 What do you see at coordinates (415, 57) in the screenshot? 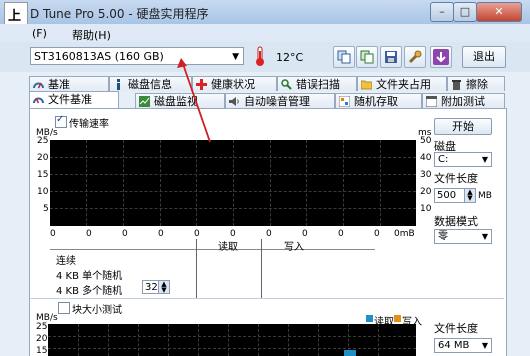
I see `options-button` at bounding box center [415, 57].